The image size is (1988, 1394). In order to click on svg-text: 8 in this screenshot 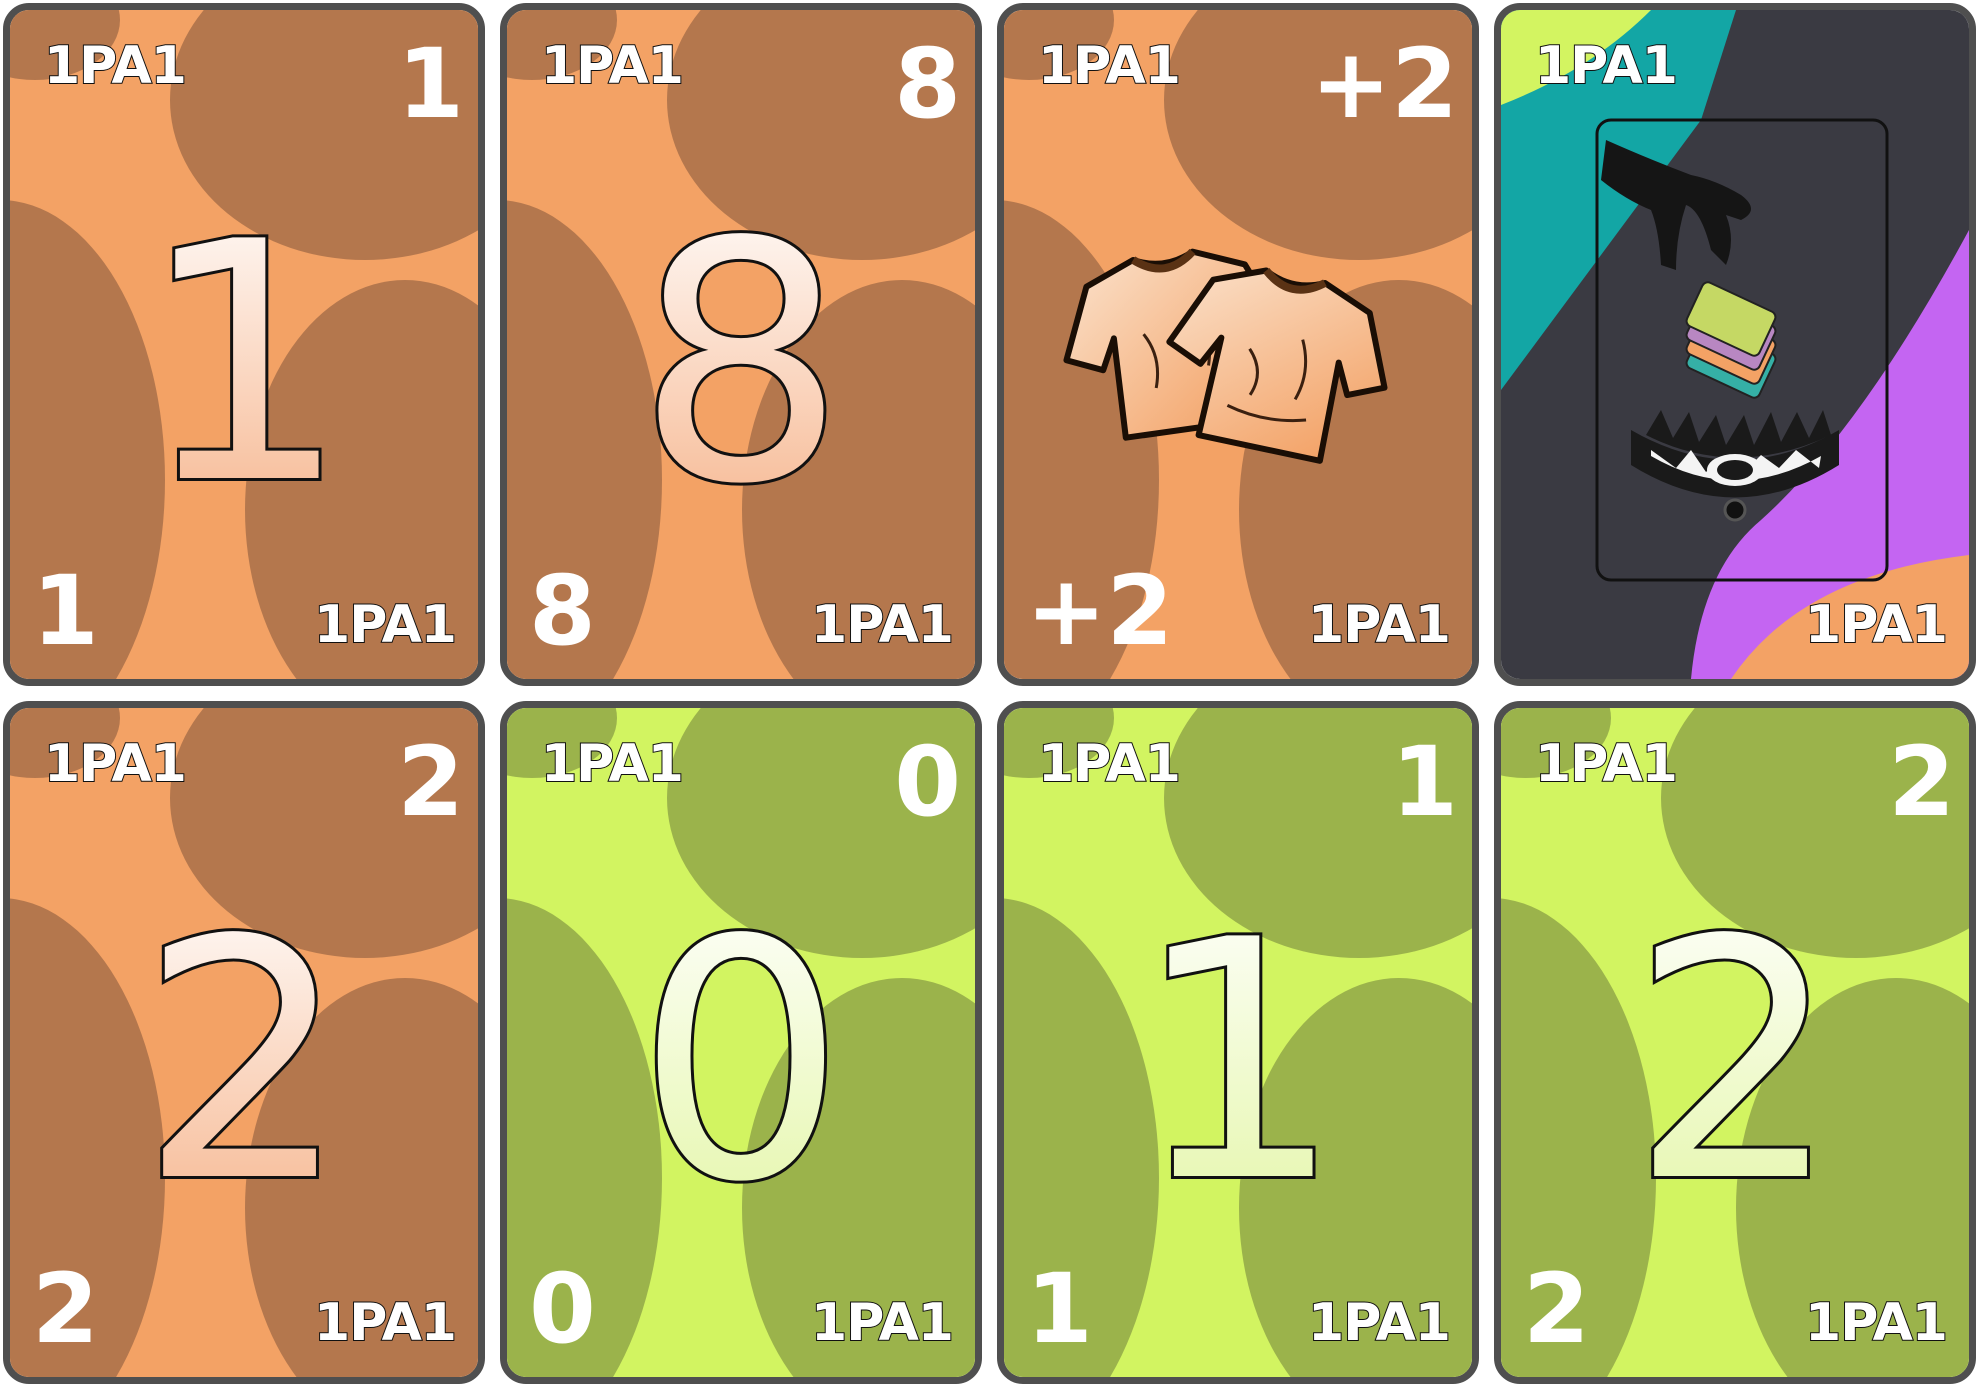, I will do `click(741, 364)`.